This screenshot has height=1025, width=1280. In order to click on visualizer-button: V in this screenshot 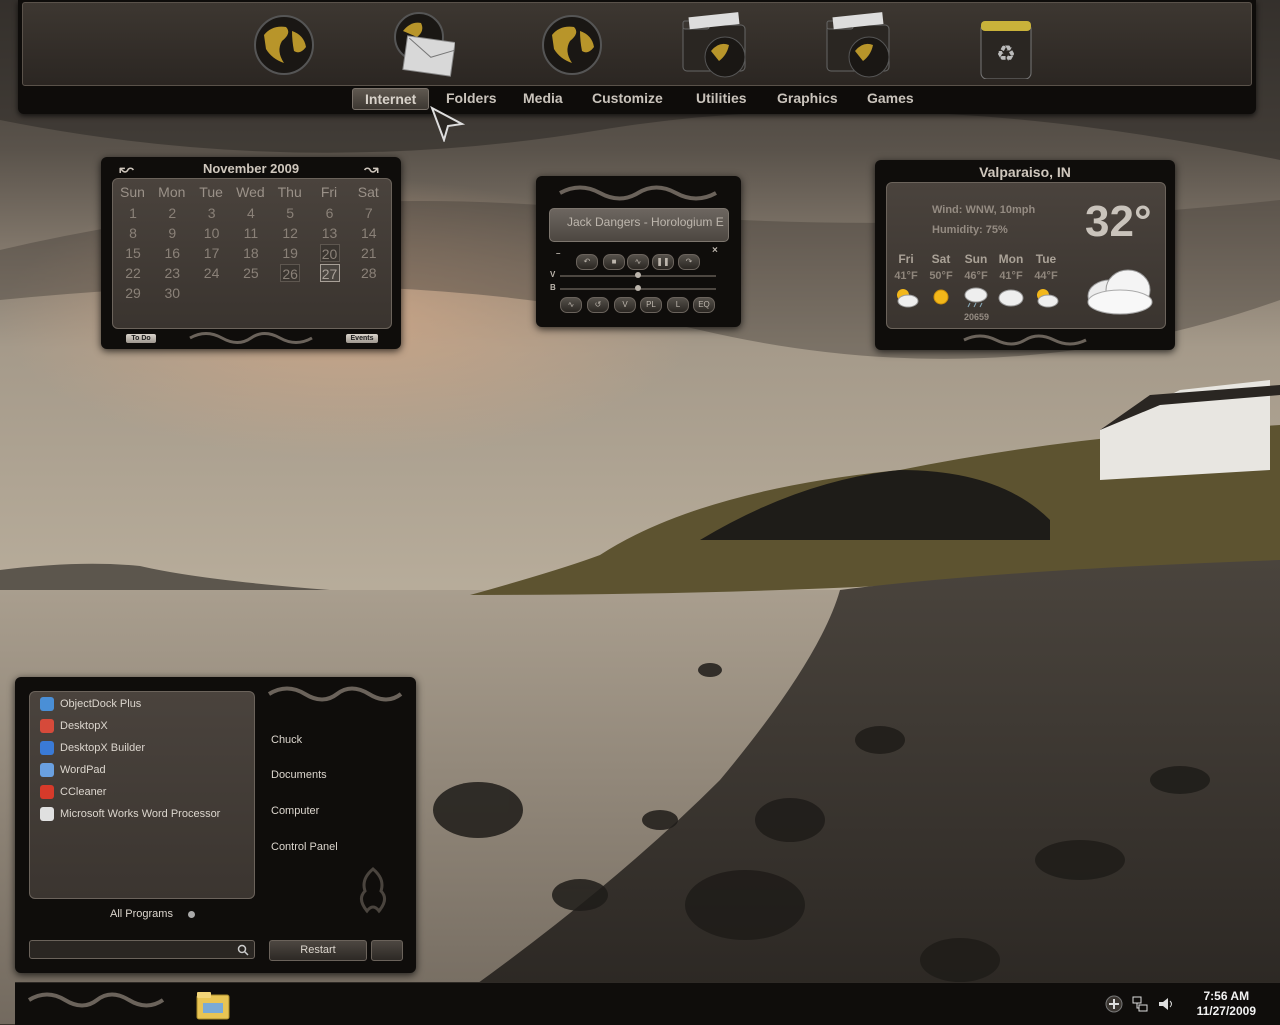, I will do `click(625, 305)`.